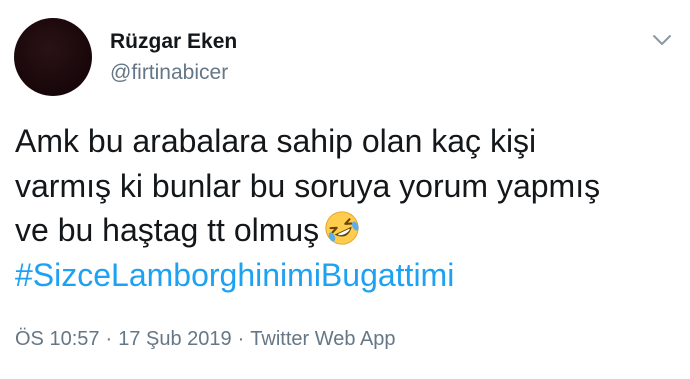  Describe the element at coordinates (322, 339) in the screenshot. I see `tweet-source: Twitter Web App` at that location.